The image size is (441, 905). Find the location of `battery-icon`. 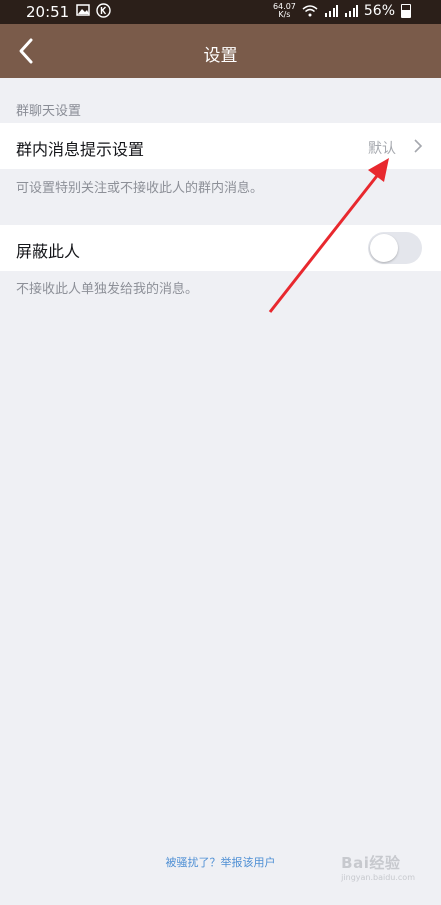

battery-icon is located at coordinates (406, 11).